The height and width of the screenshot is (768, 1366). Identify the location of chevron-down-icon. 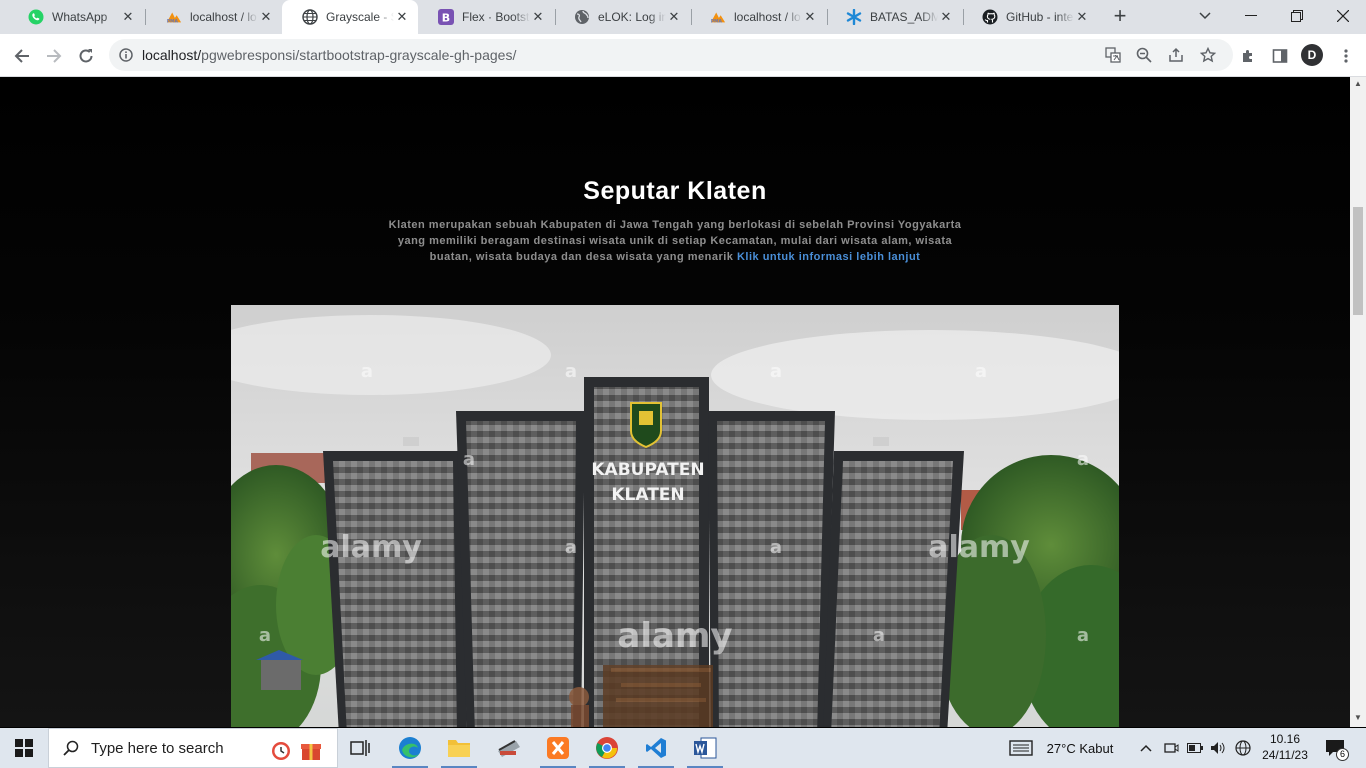
(1205, 16).